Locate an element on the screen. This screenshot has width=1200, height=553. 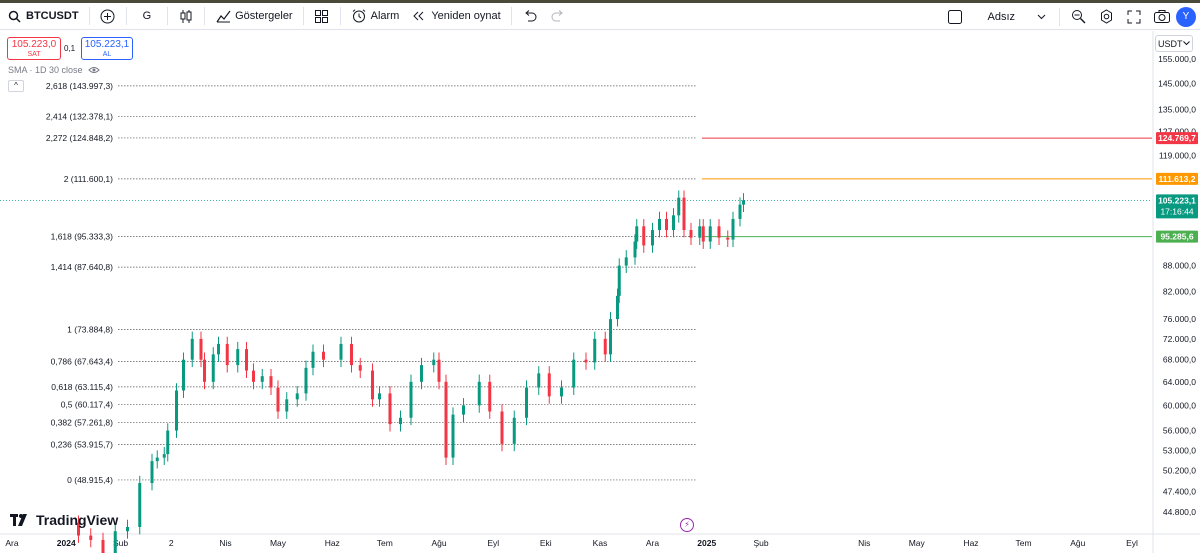
undo-icon is located at coordinates (530, 16).